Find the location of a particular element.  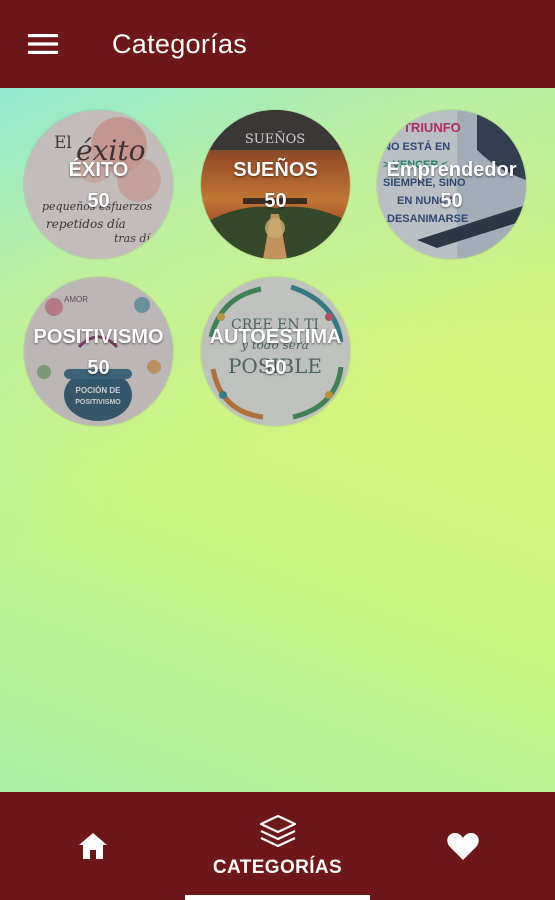

active-tab-indicator is located at coordinates (277, 897).